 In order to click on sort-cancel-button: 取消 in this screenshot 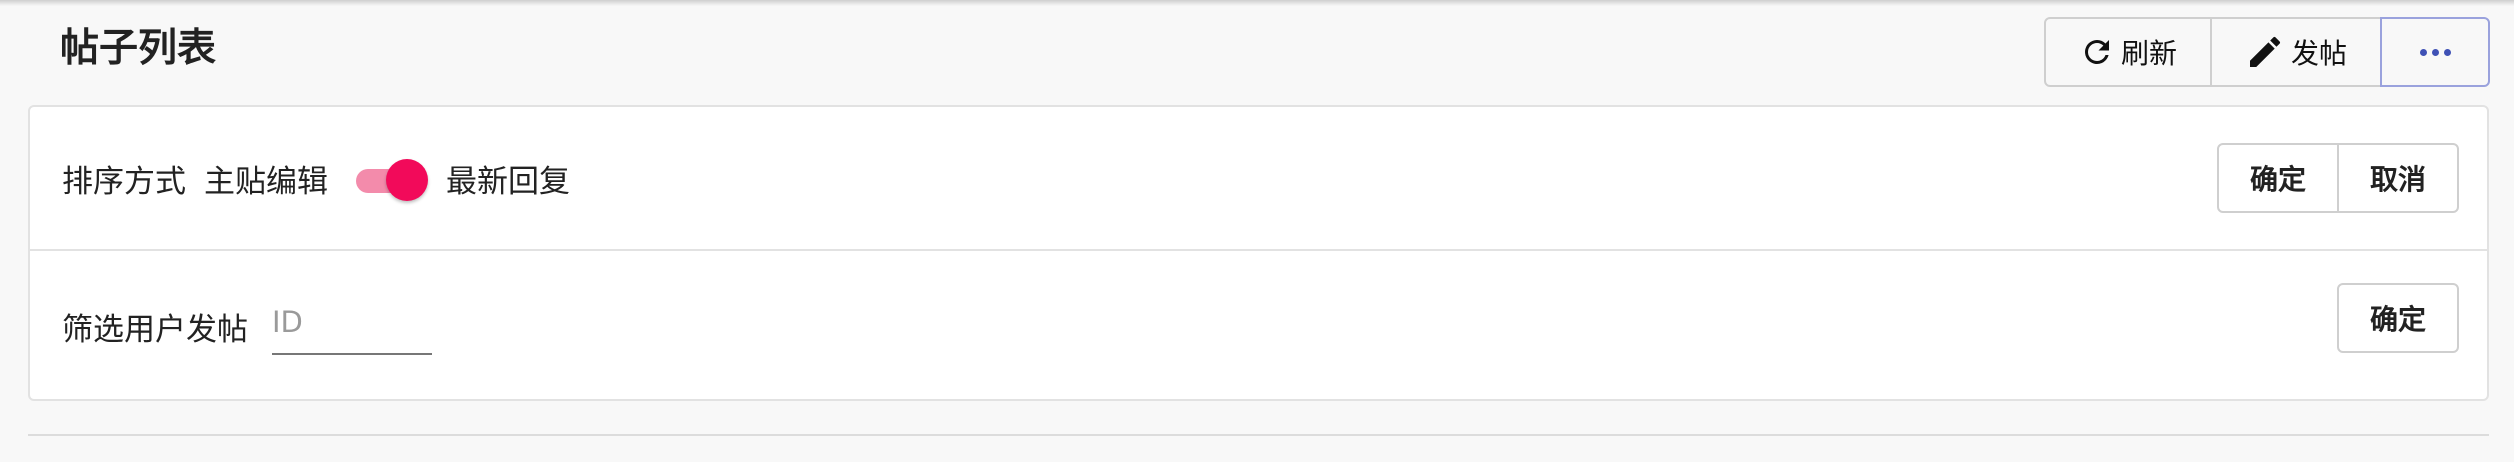, I will do `click(2398, 178)`.